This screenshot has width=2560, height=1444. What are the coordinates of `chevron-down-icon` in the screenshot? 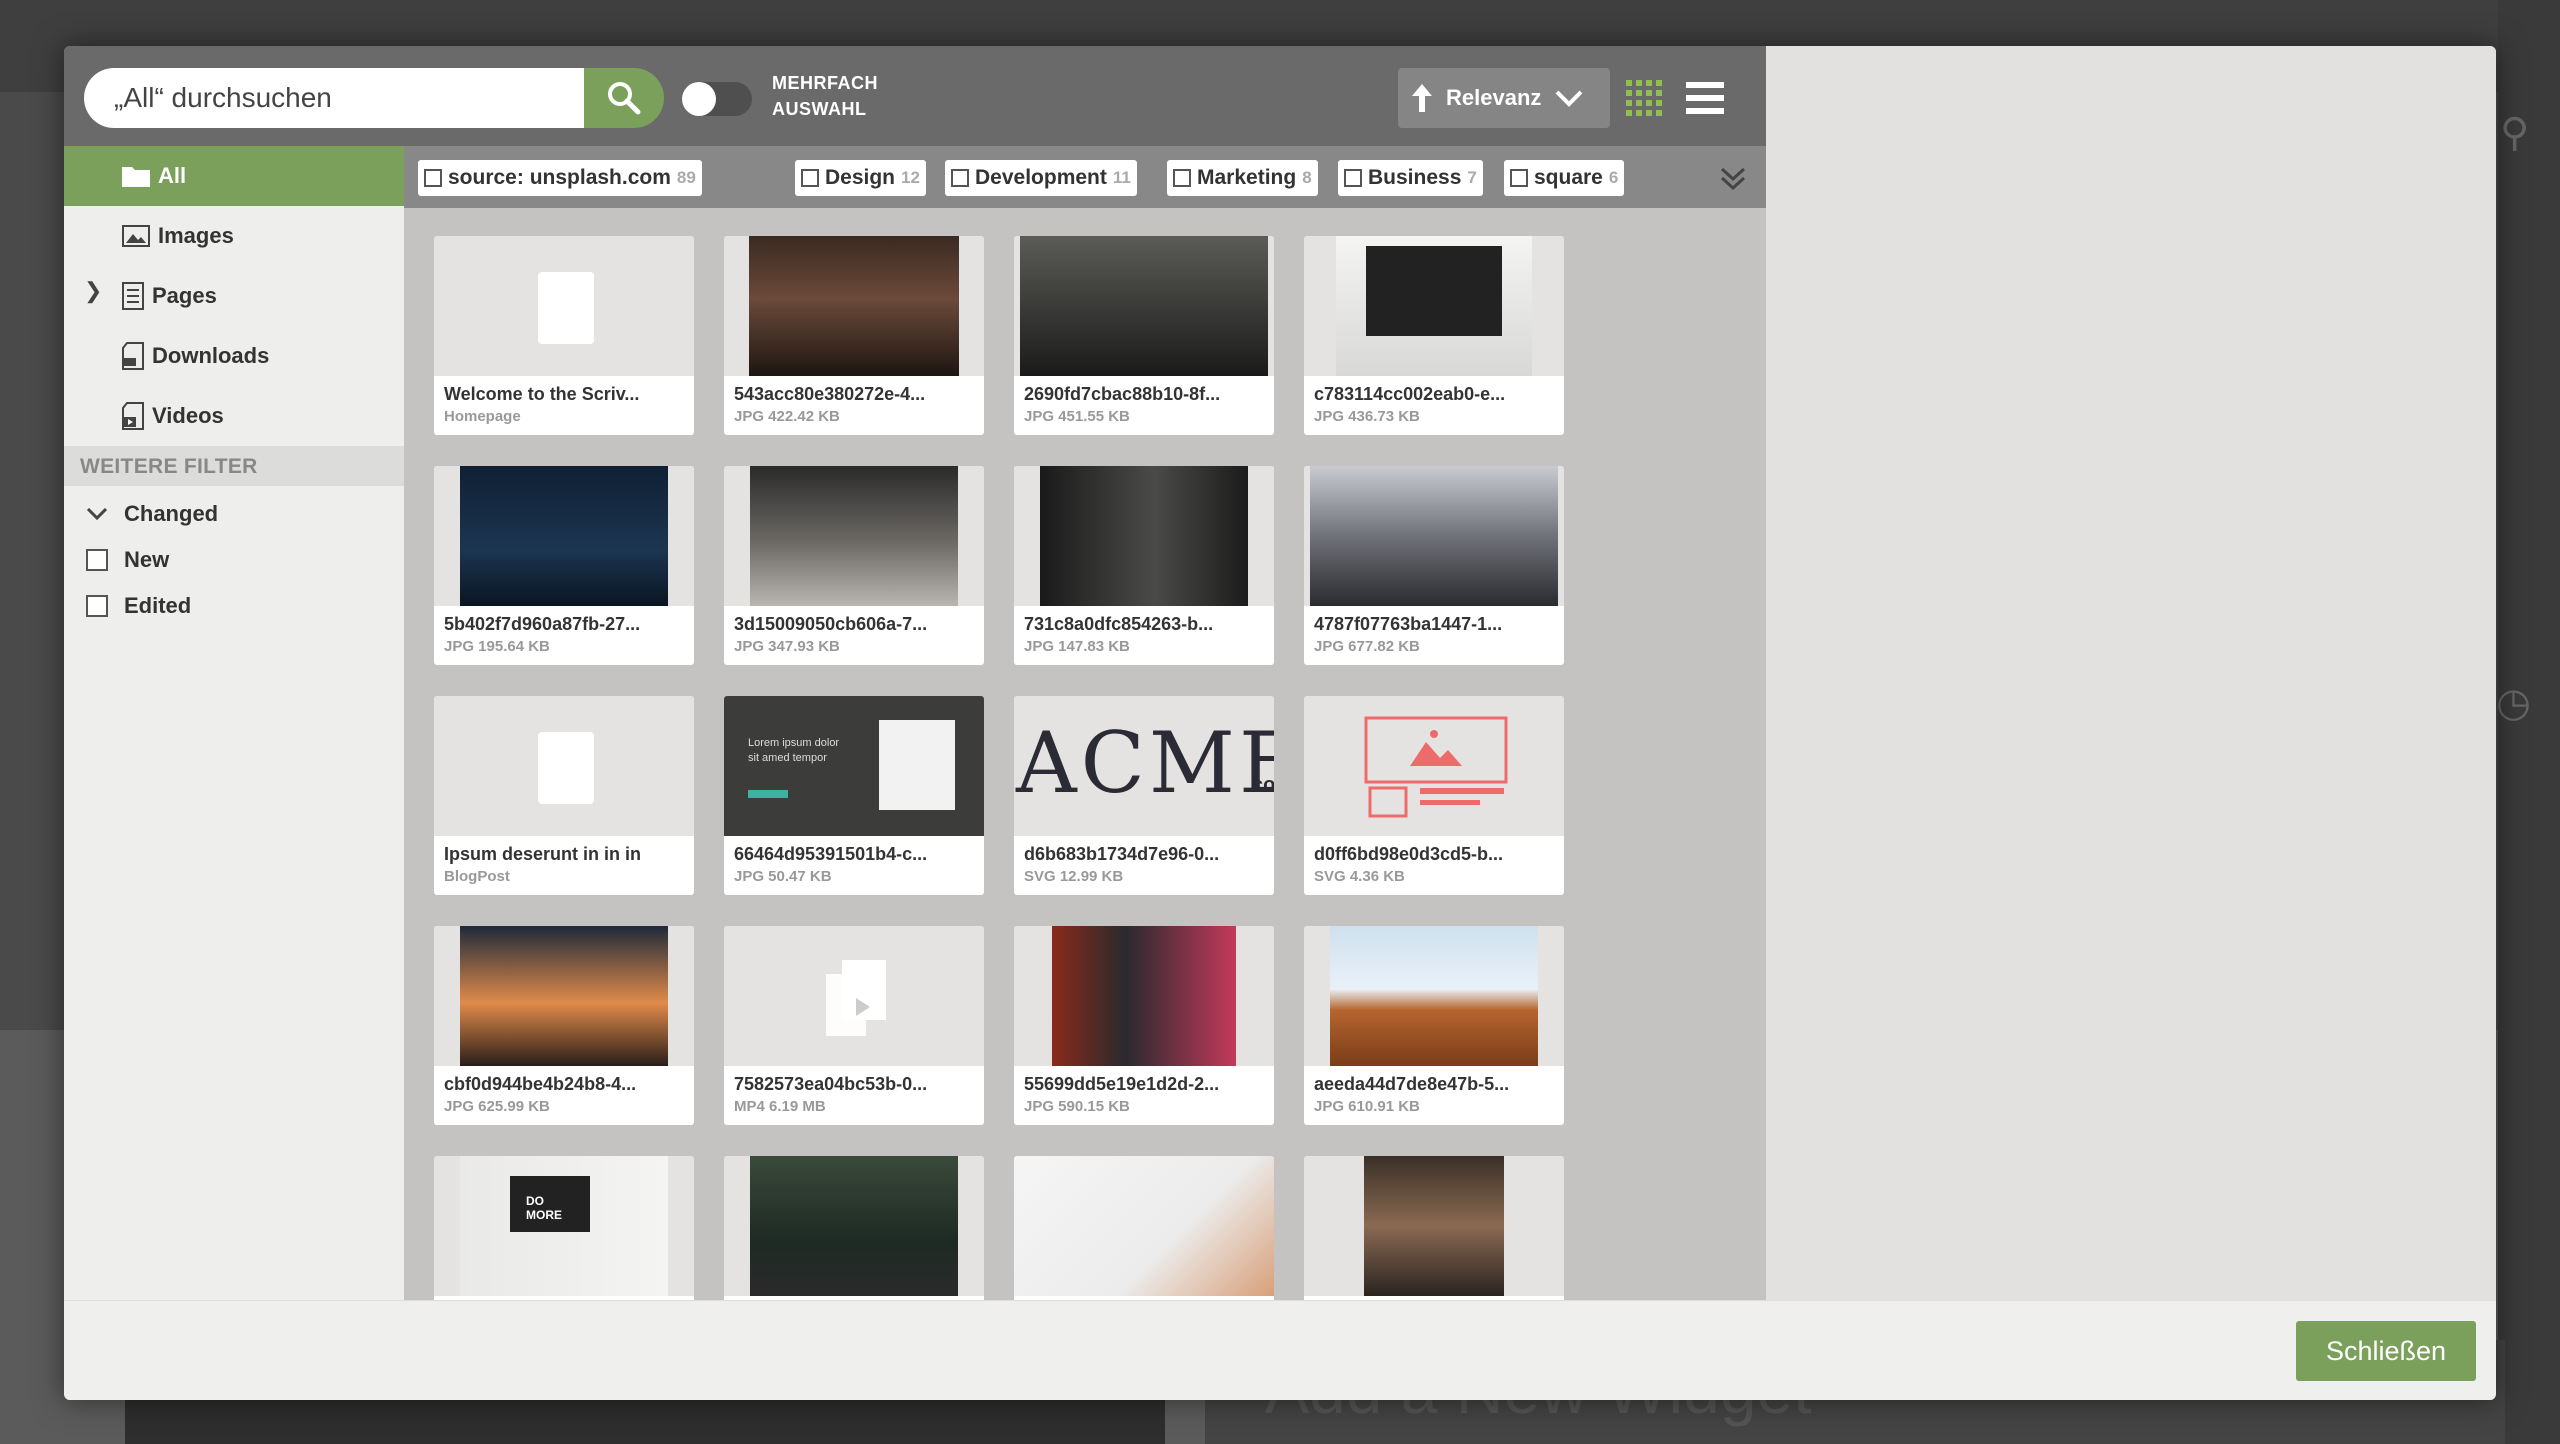 It's located at (1569, 98).